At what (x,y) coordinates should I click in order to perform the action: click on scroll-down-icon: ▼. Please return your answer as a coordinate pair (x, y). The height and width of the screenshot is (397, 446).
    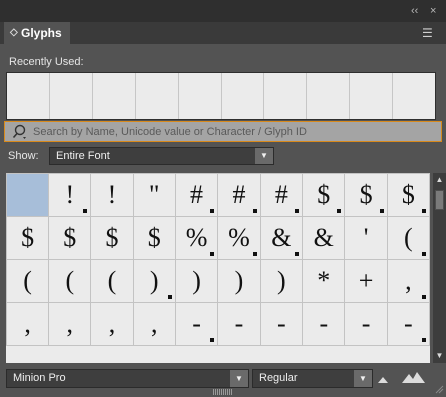
    Looking at the image, I should click on (439, 356).